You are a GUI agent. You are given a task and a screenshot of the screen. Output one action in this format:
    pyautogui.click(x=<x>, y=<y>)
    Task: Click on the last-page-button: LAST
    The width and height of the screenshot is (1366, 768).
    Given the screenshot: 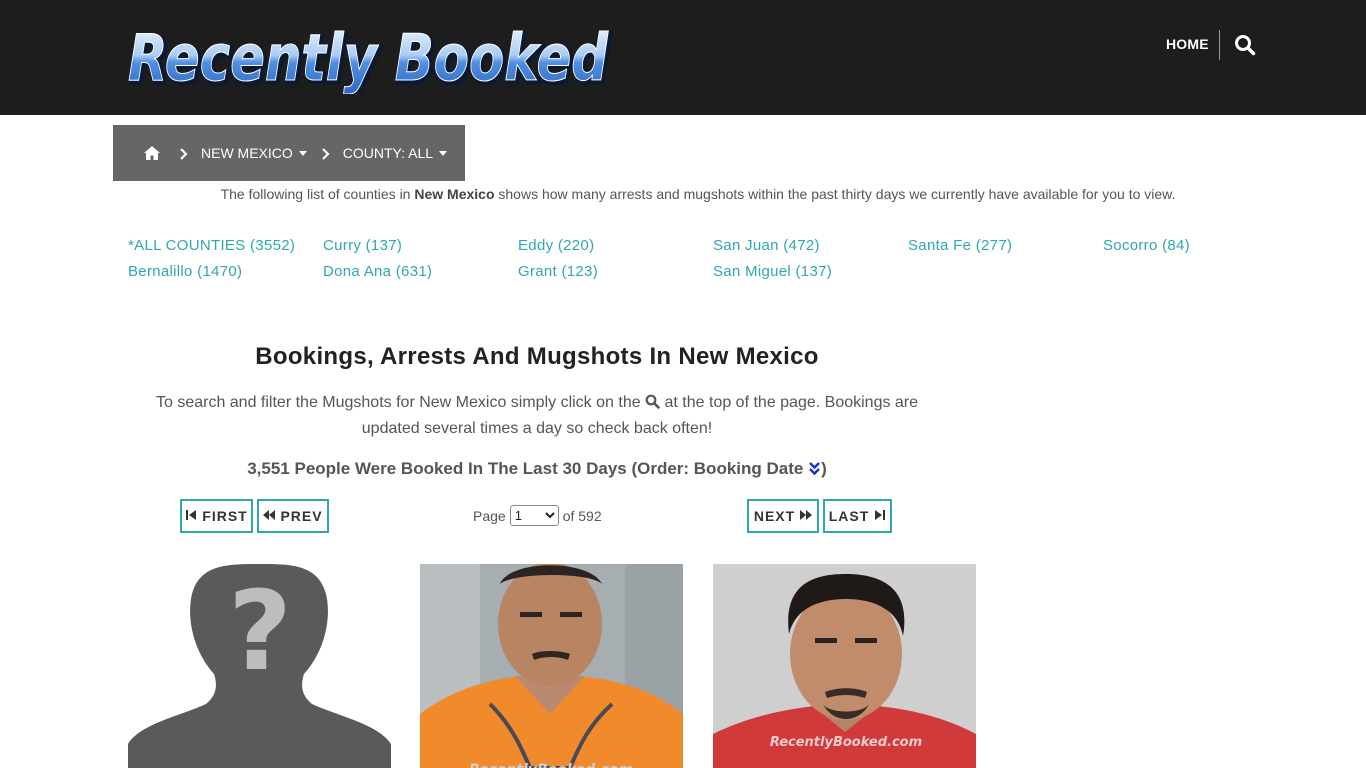 What is the action you would take?
    pyautogui.click(x=857, y=516)
    